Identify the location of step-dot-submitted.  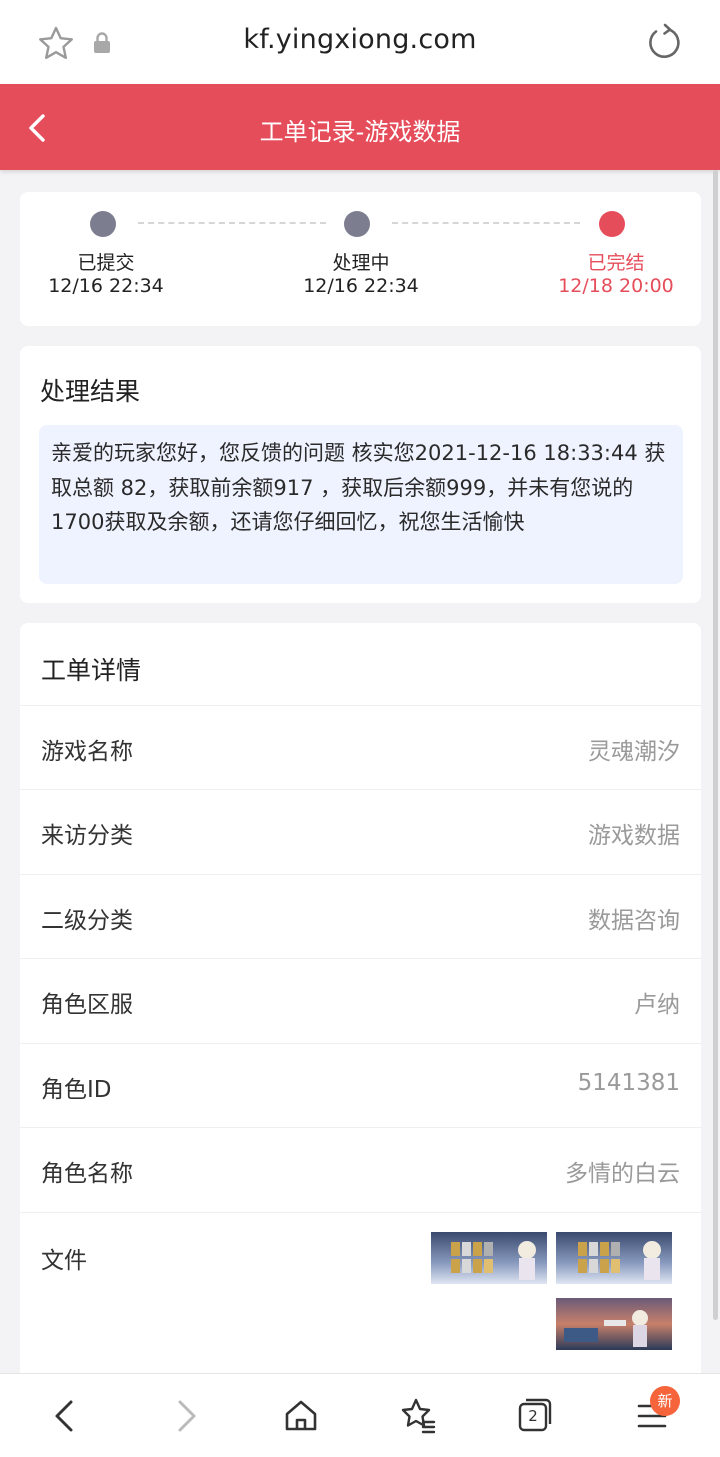
(103, 224).